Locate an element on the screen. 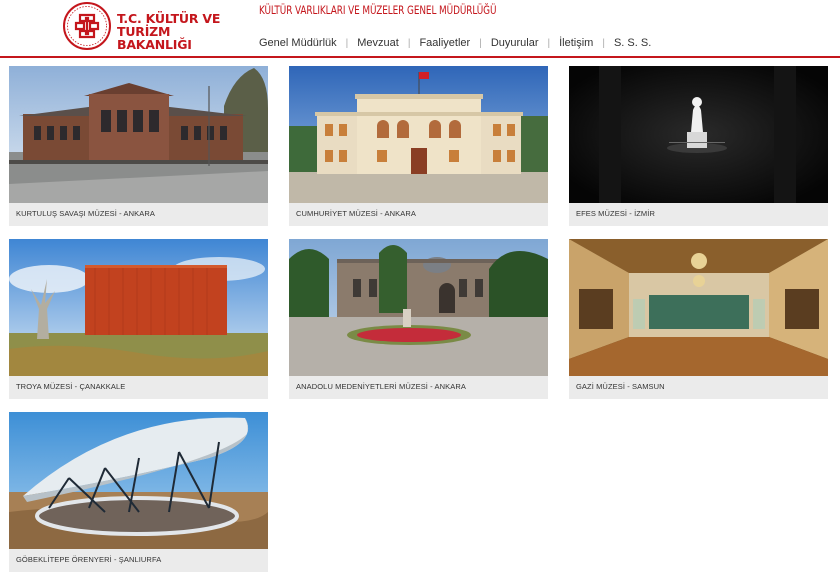 Image resolution: width=840 pixels, height=577 pixels. ministry-name-line2: BAKANLIĞI is located at coordinates (154, 44).